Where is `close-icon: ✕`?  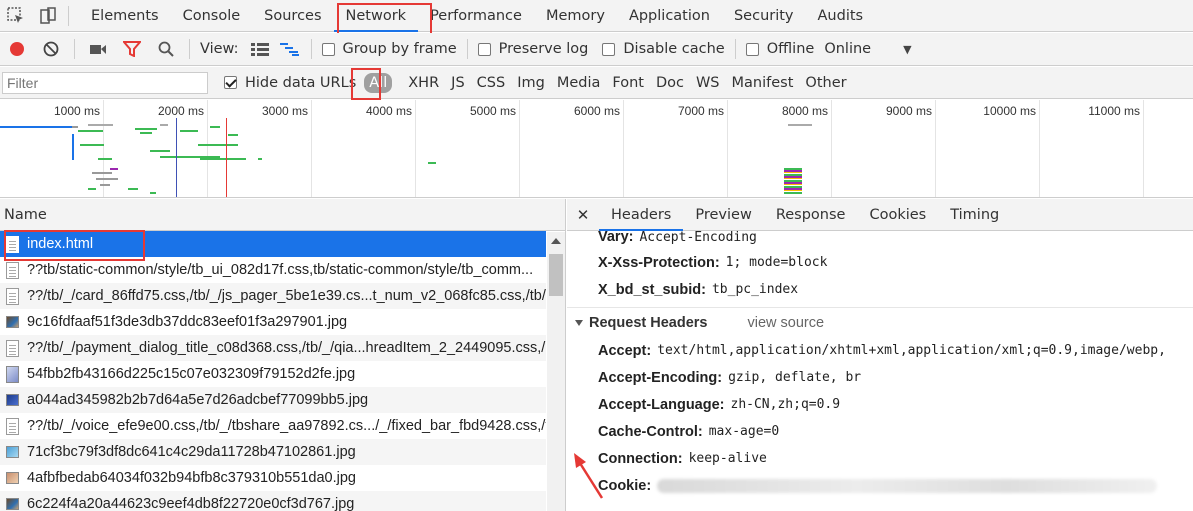 close-icon: ✕ is located at coordinates (583, 215).